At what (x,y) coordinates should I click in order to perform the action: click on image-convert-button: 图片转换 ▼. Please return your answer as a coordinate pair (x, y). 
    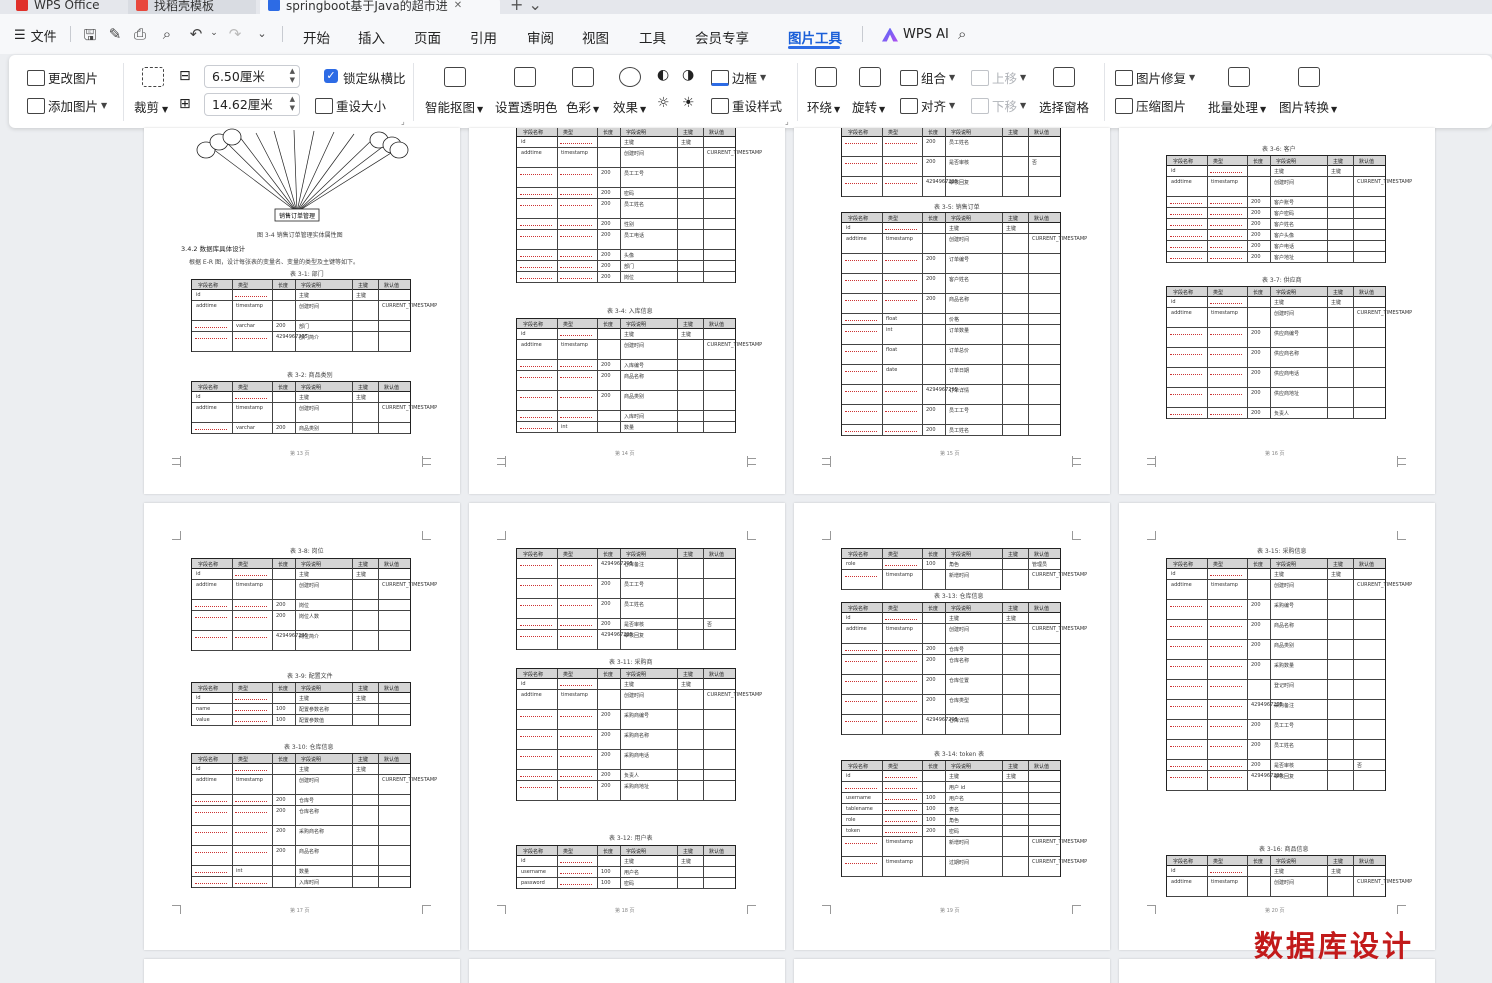
    Looking at the image, I should click on (1308, 106).